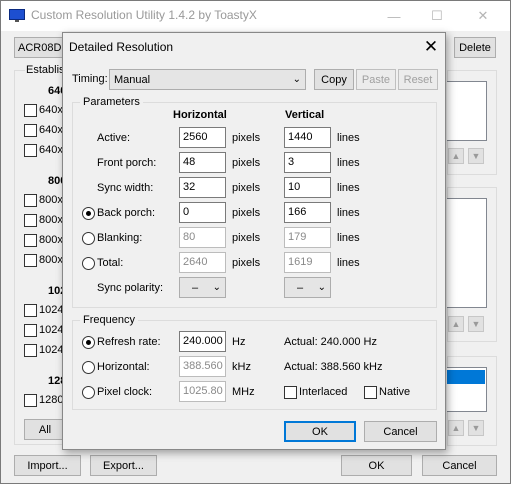 The height and width of the screenshot is (484, 511). What do you see at coordinates (307, 162) in the screenshot?
I see `v-front-porch-field: 3` at bounding box center [307, 162].